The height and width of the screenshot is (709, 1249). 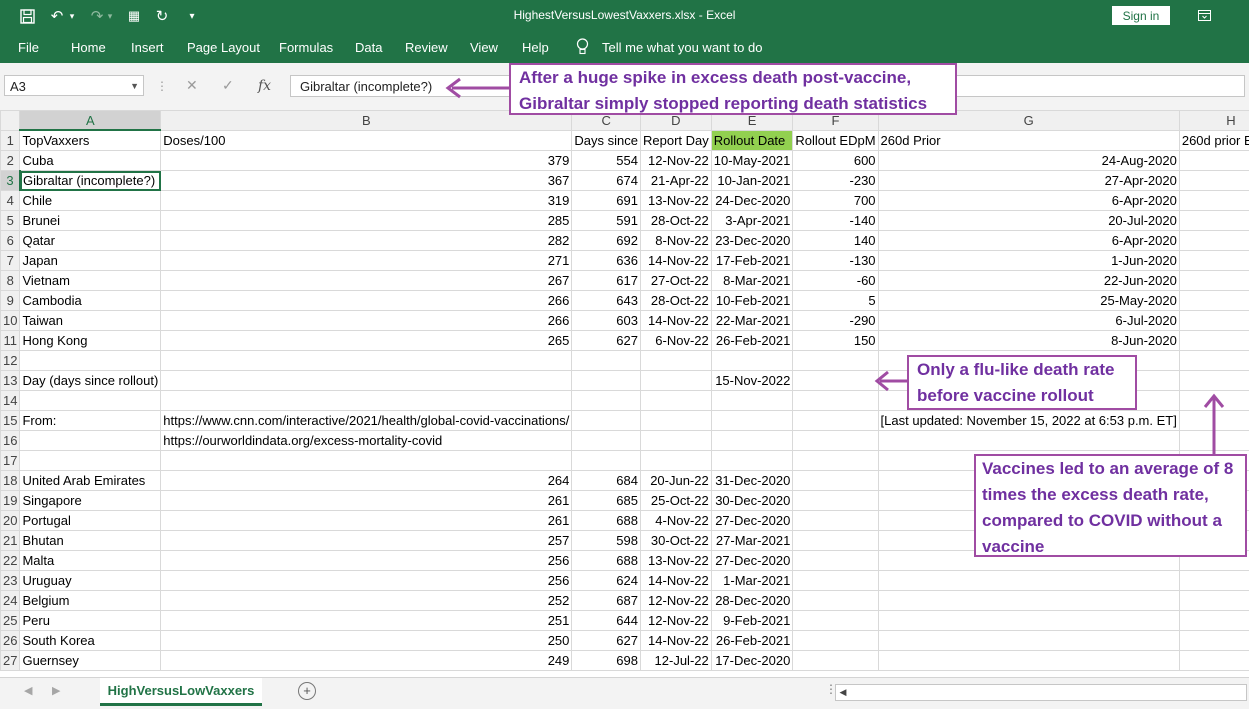 What do you see at coordinates (1028, 140) in the screenshot?
I see `cell-g1: 260d Prior` at bounding box center [1028, 140].